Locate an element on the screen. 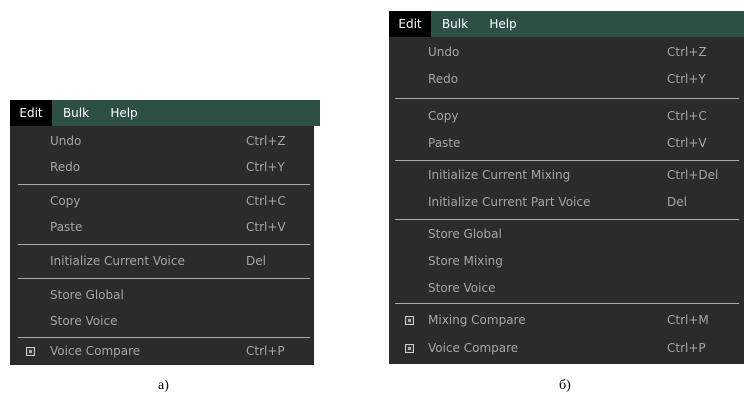  caption-a: a) is located at coordinates (163, 385).